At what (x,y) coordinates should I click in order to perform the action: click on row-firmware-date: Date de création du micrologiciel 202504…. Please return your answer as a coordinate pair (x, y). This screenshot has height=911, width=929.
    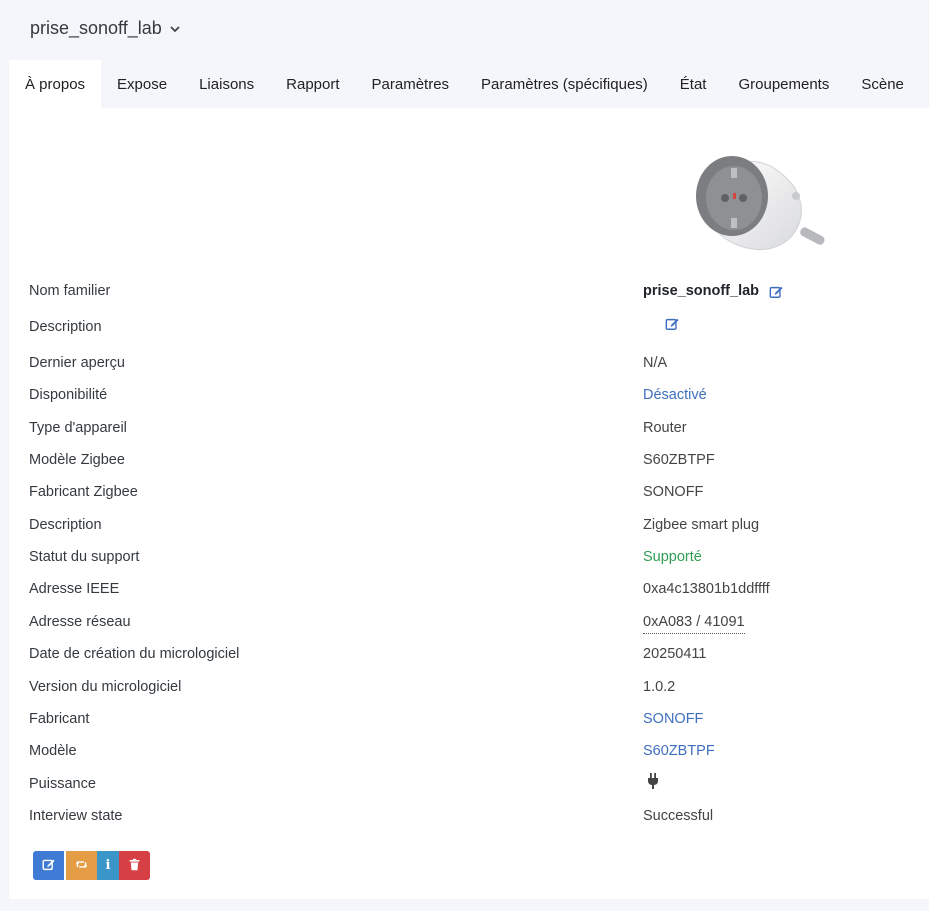
    Looking at the image, I should click on (469, 654).